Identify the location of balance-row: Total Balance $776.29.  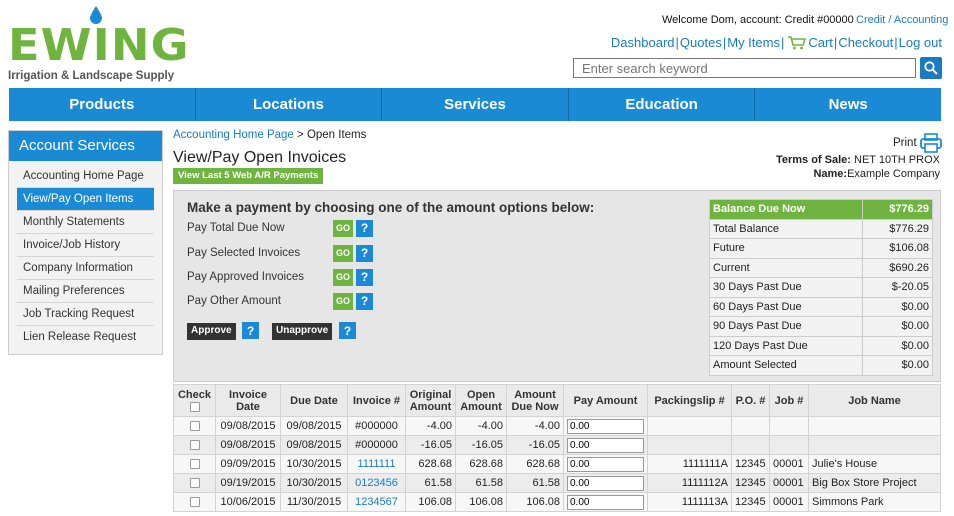
(821, 228).